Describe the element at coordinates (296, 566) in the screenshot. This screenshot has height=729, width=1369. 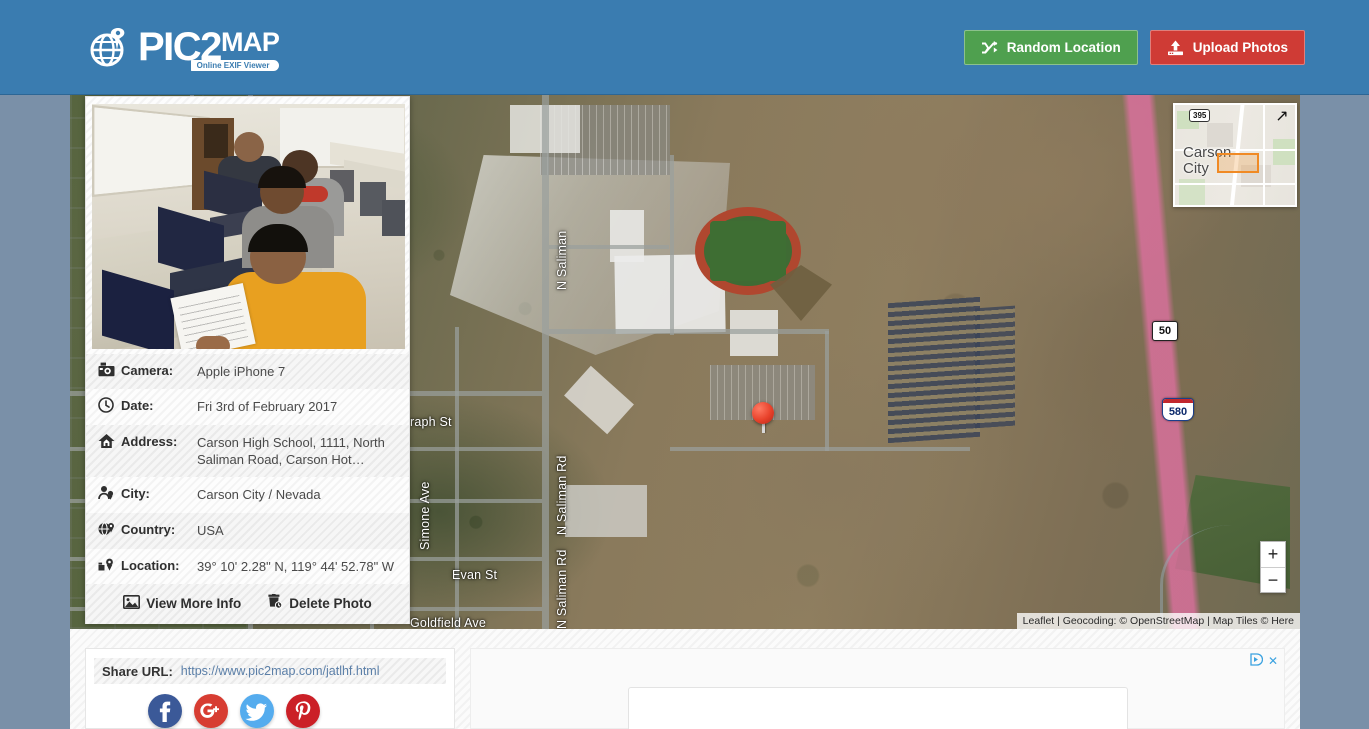
I see `exif-value-location: 39° 10' 2.28" N, 119° 44' 52.78" W` at that location.